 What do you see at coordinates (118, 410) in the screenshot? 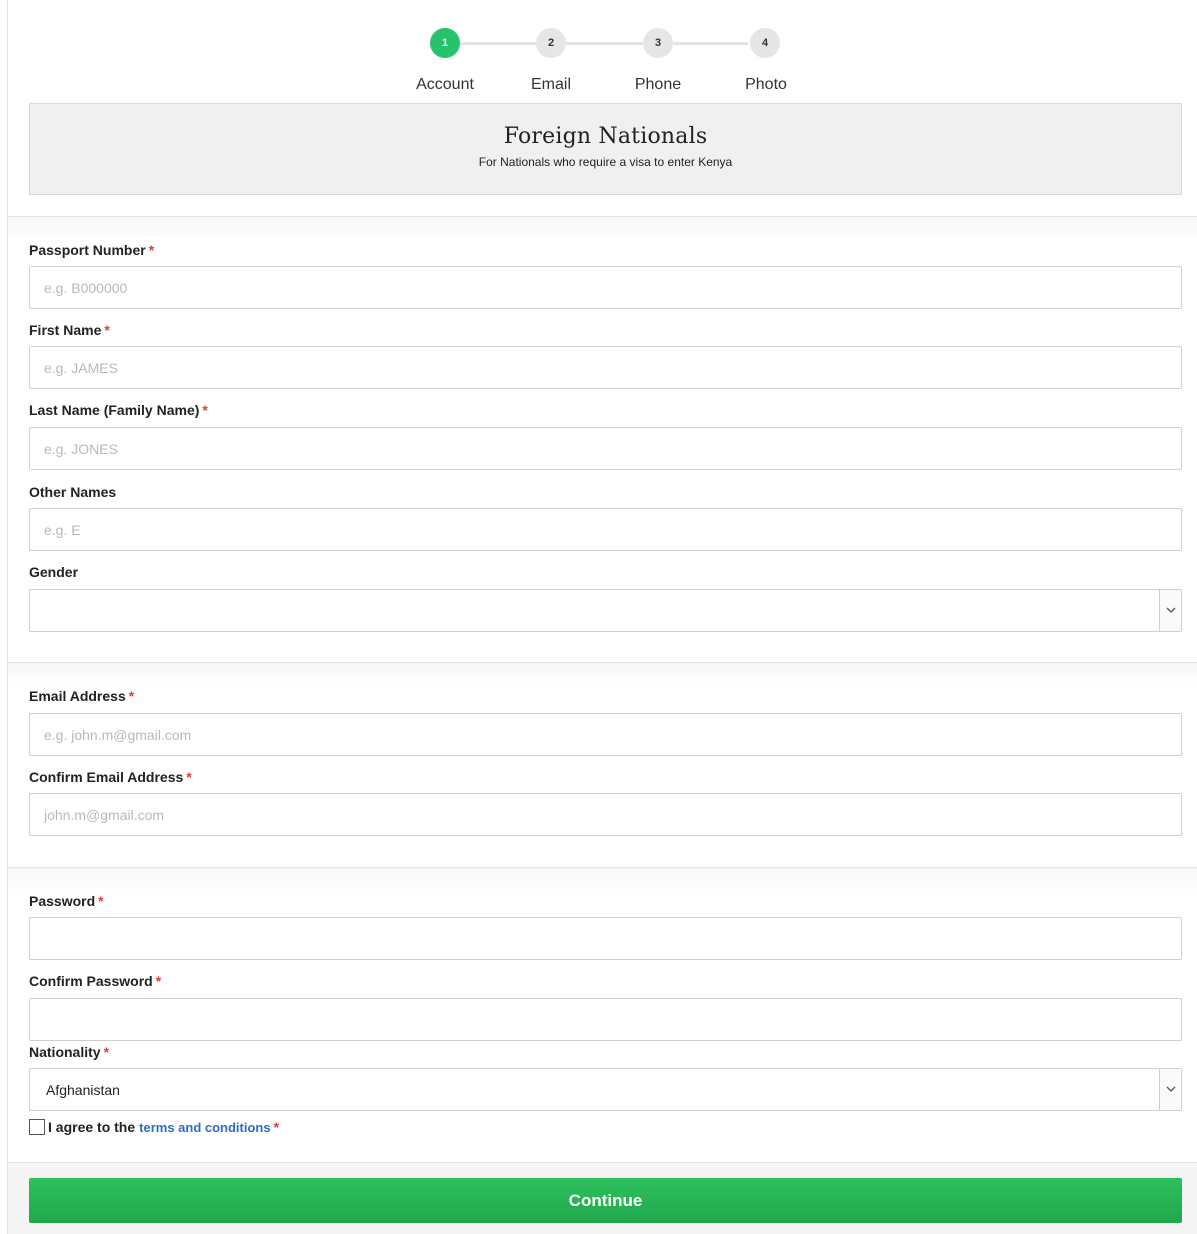
I see `last-name-label: Last Name (Family Name) *` at bounding box center [118, 410].